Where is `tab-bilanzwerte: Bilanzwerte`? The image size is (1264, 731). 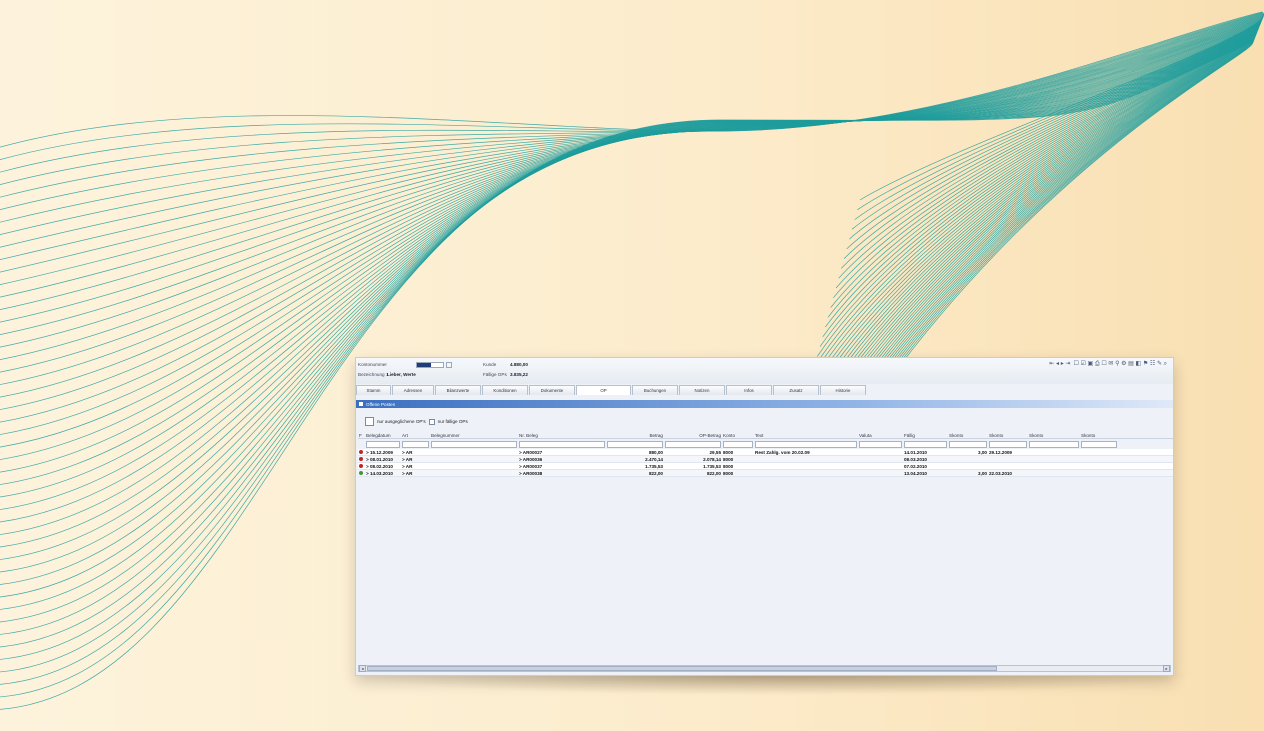
tab-bilanzwerte: Bilanzwerte is located at coordinates (458, 390).